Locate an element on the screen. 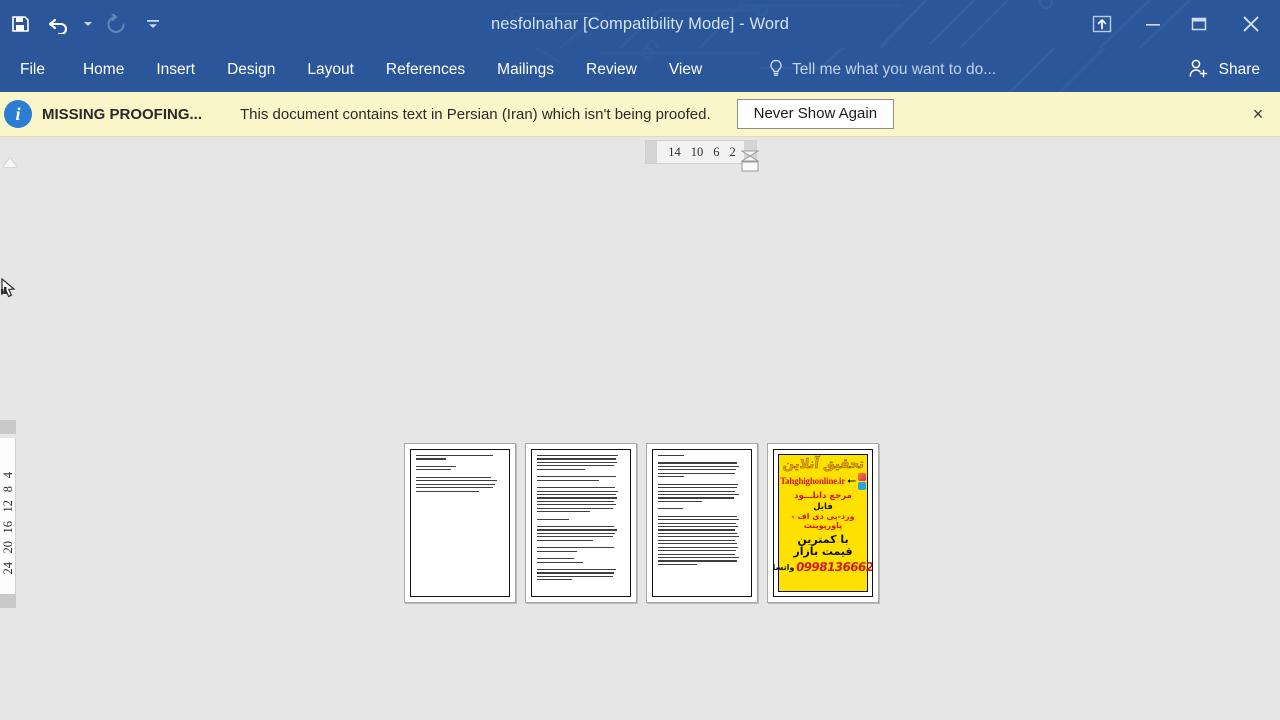  quick-access-toolbar is located at coordinates (85, 24).